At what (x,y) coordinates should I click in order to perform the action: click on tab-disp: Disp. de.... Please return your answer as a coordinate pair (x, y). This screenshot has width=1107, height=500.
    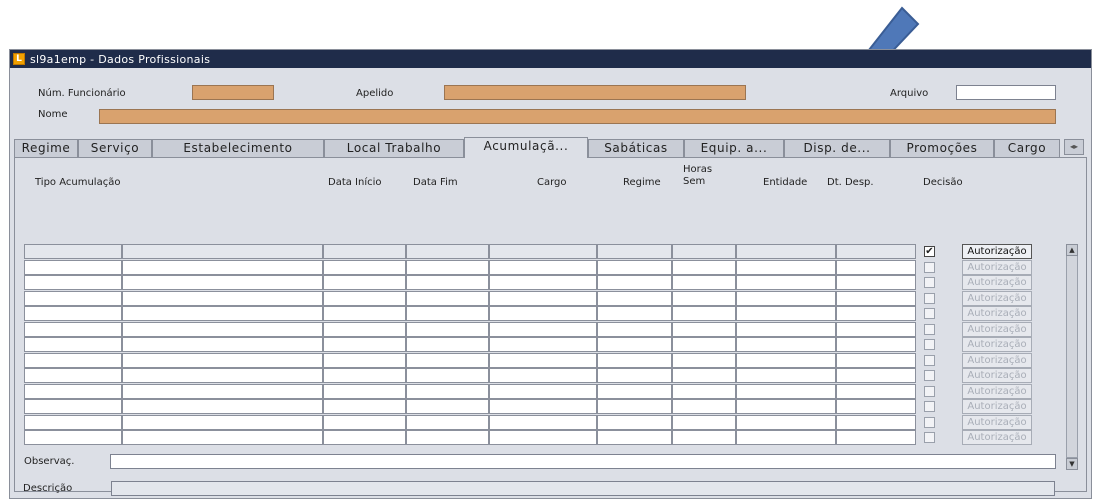
    Looking at the image, I should click on (837, 148).